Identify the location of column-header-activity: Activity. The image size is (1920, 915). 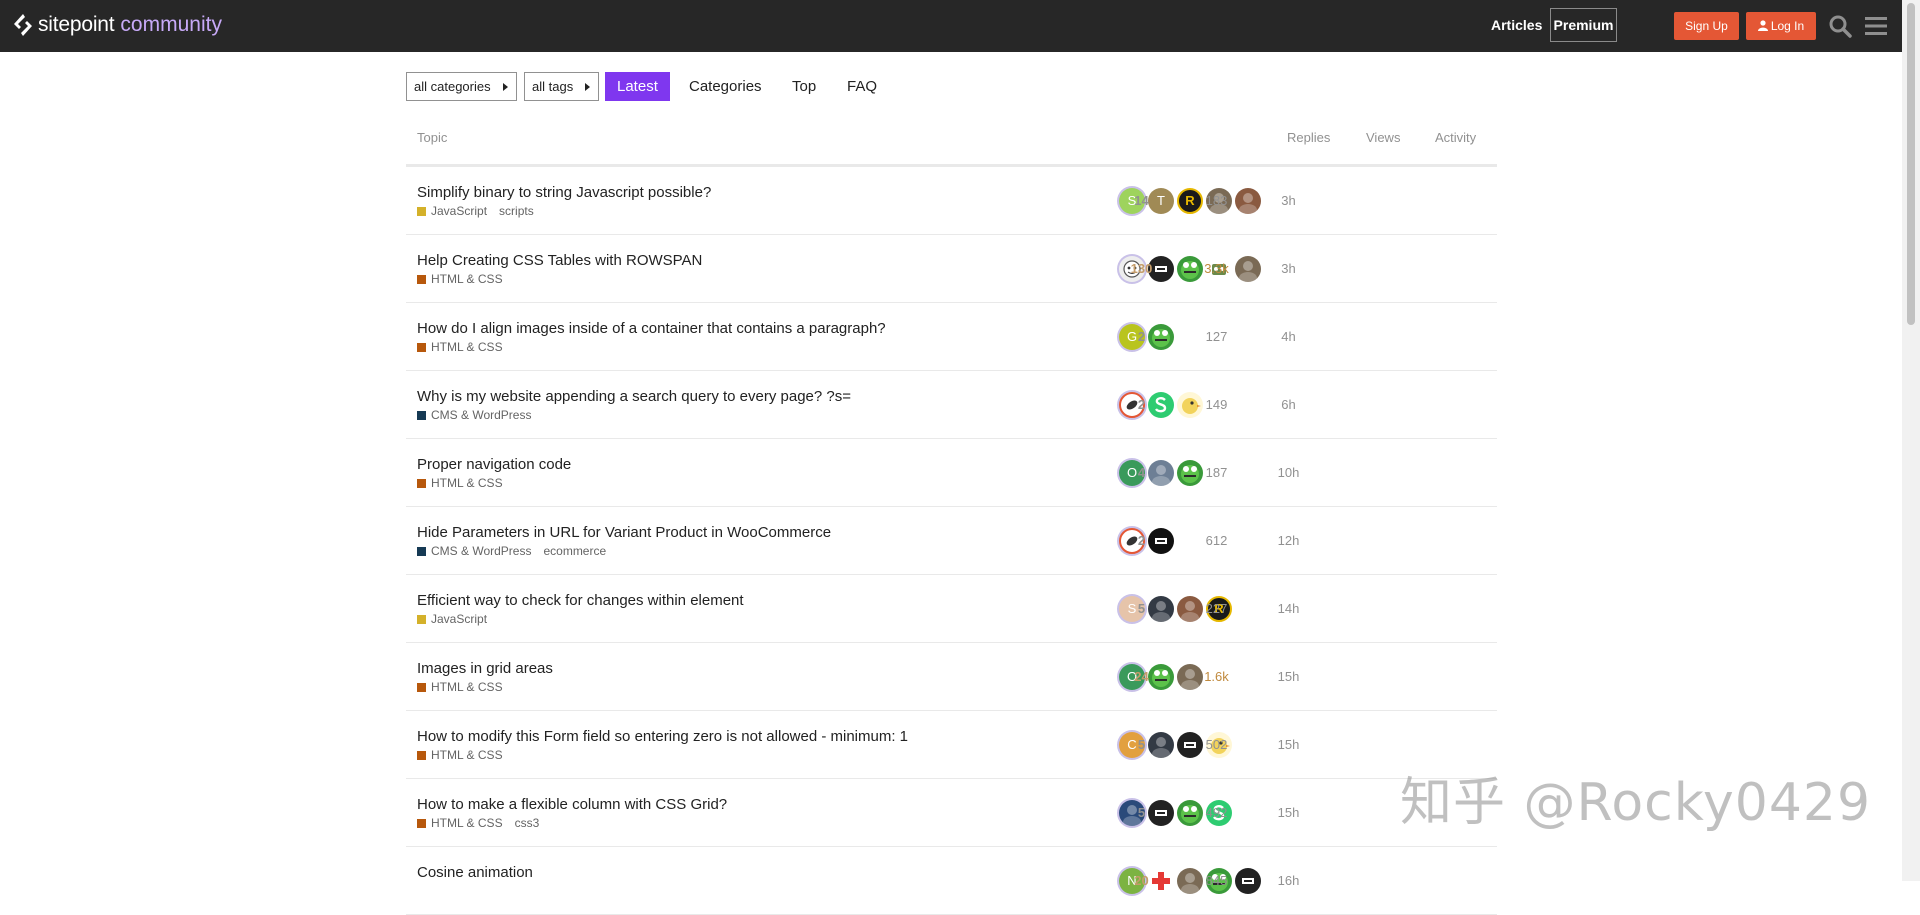
(1455, 137).